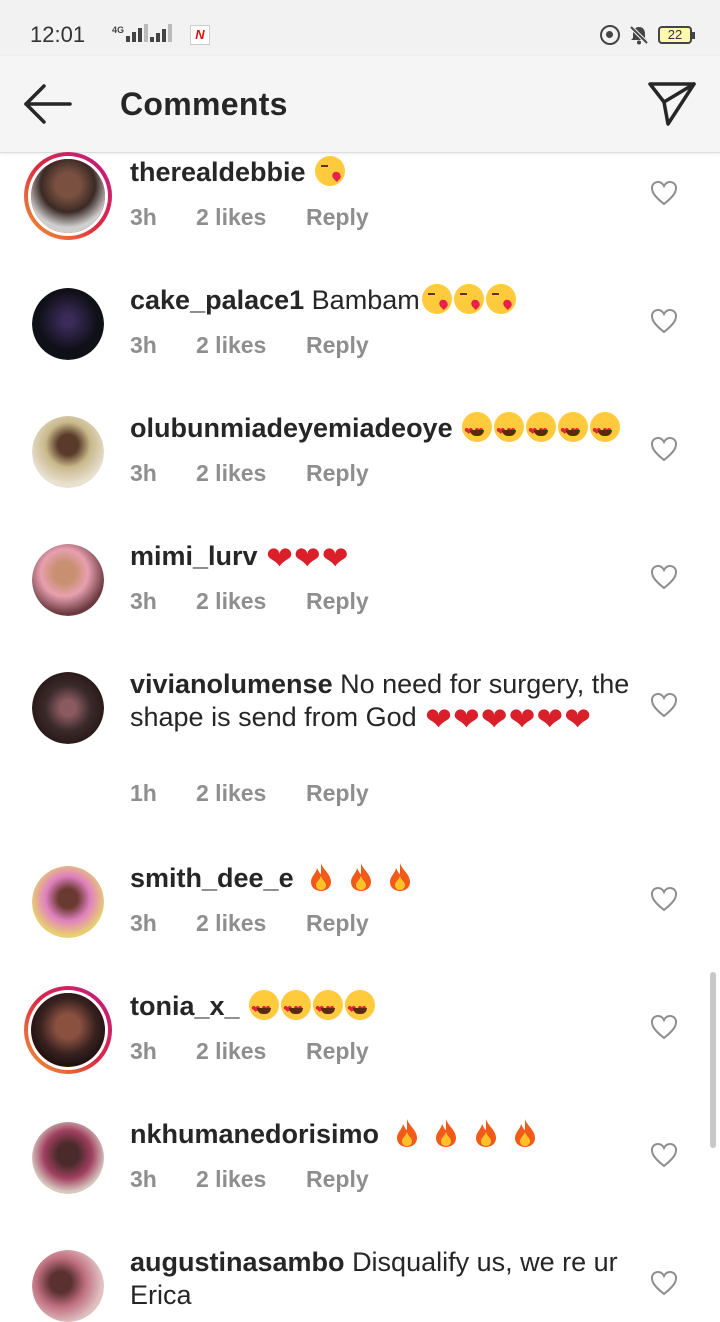 This screenshot has width=720, height=1322. What do you see at coordinates (365, 300) in the screenshot?
I see `comment-body: Bambam` at bounding box center [365, 300].